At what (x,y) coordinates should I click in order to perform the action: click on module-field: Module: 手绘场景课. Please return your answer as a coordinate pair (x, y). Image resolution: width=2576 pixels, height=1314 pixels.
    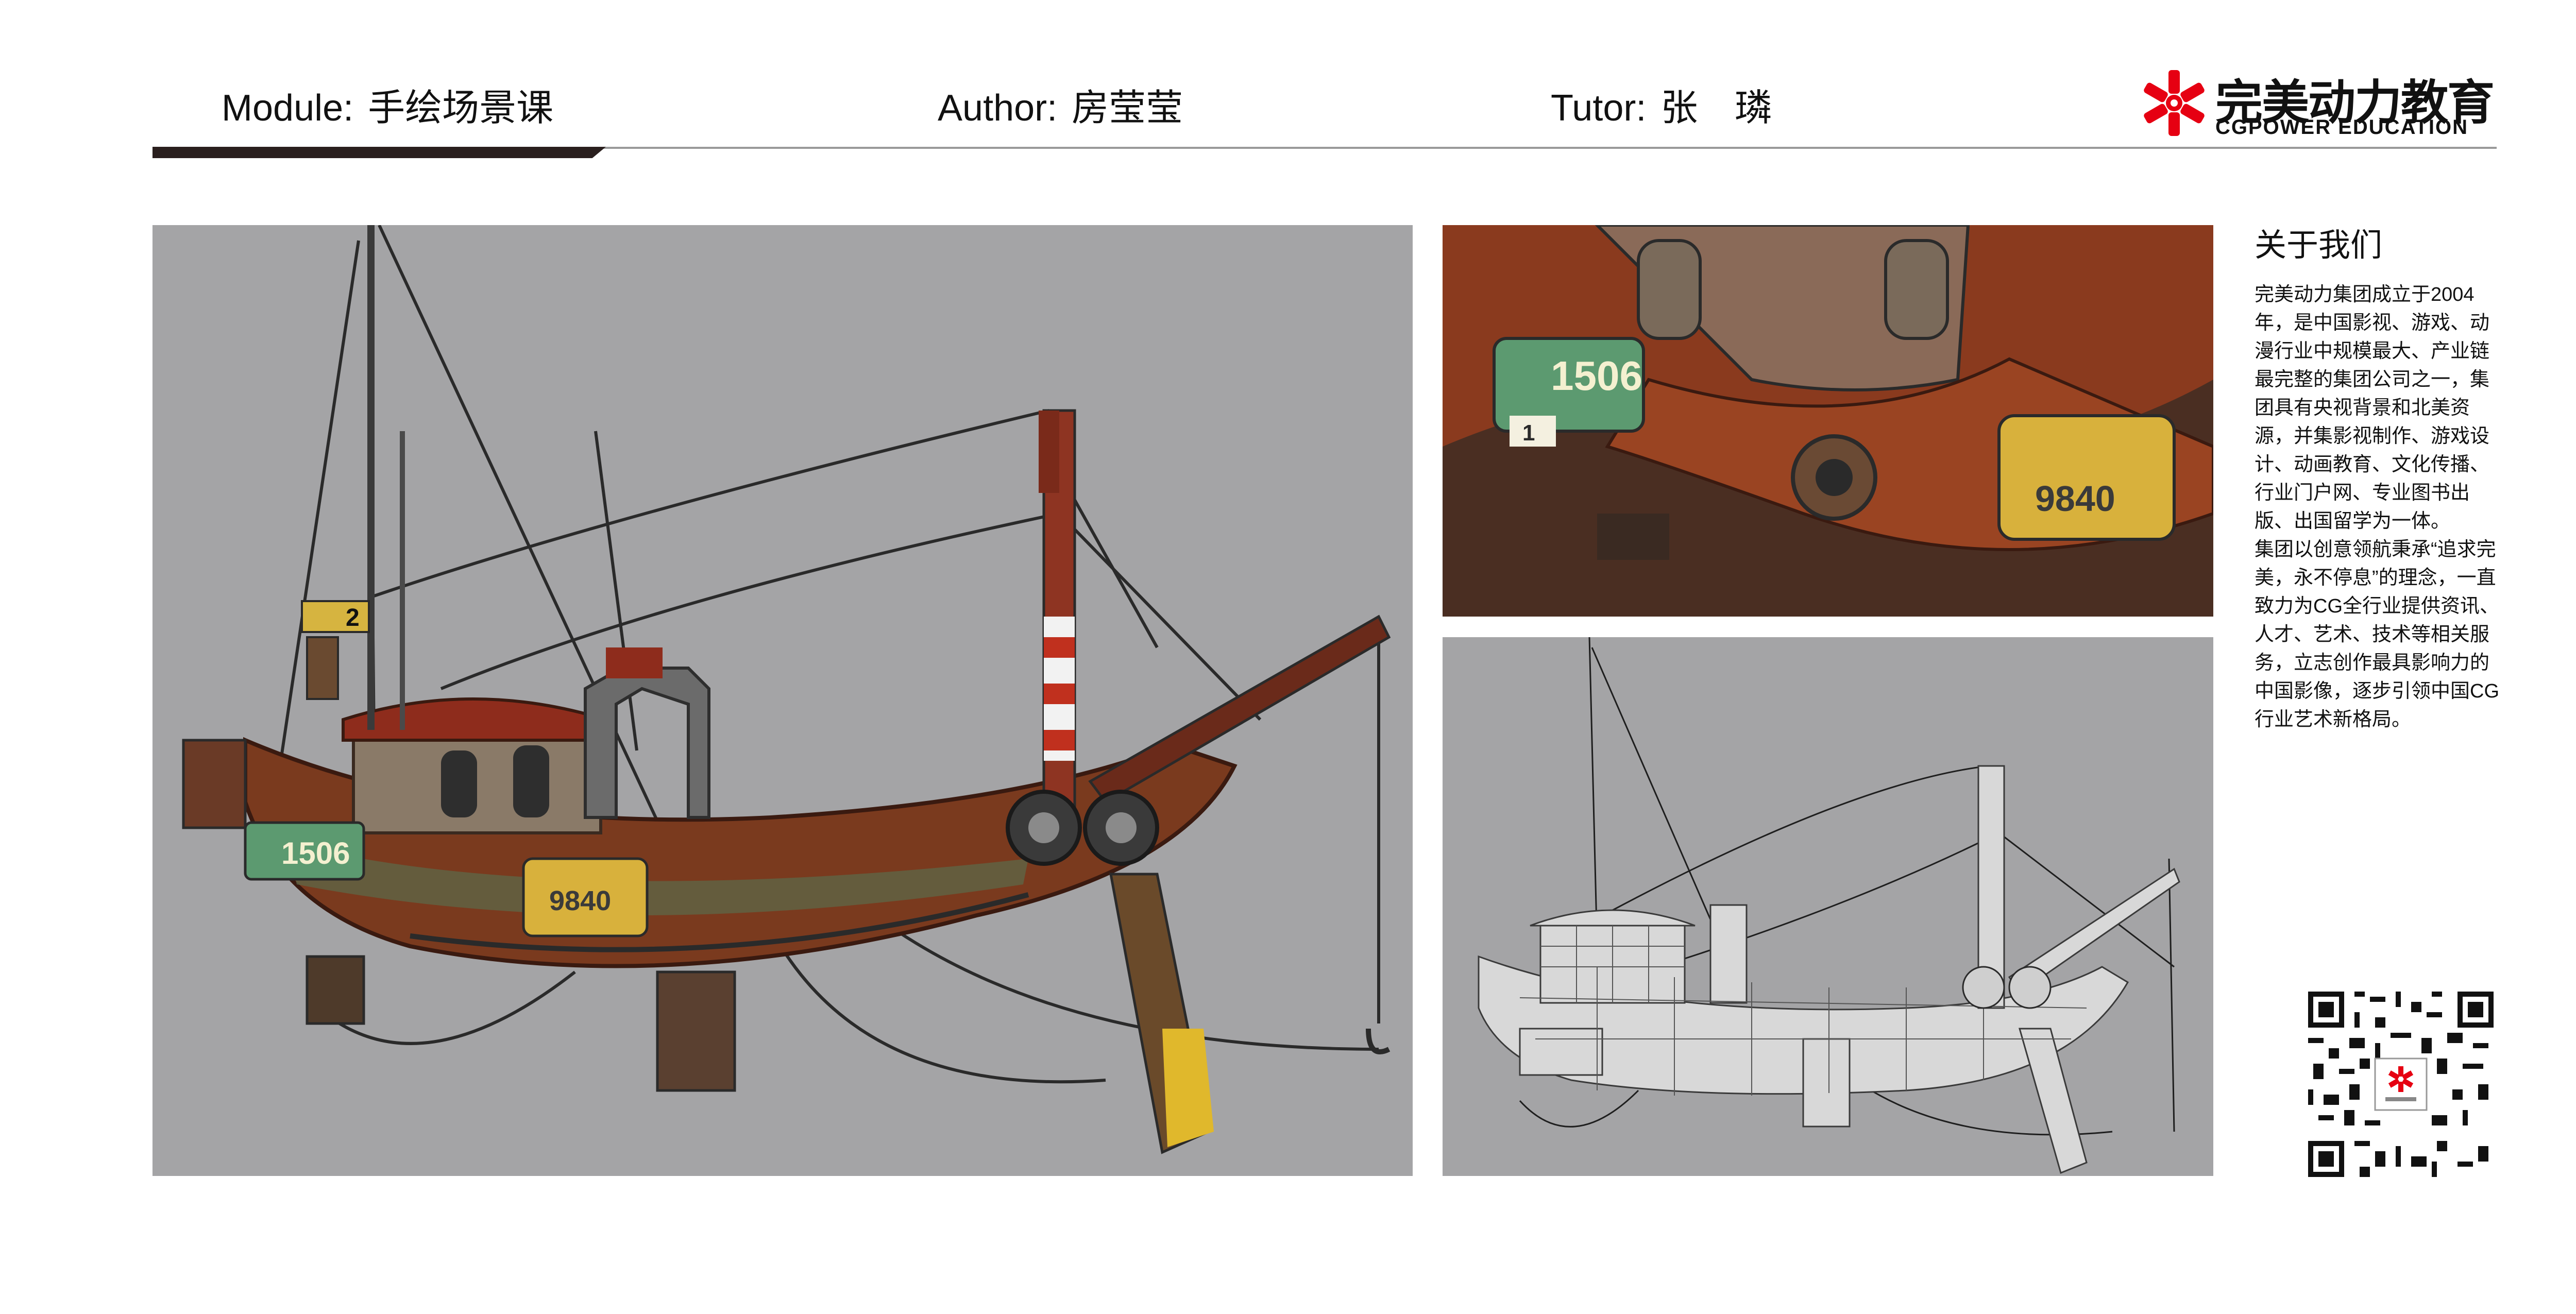
    Looking at the image, I should click on (388, 104).